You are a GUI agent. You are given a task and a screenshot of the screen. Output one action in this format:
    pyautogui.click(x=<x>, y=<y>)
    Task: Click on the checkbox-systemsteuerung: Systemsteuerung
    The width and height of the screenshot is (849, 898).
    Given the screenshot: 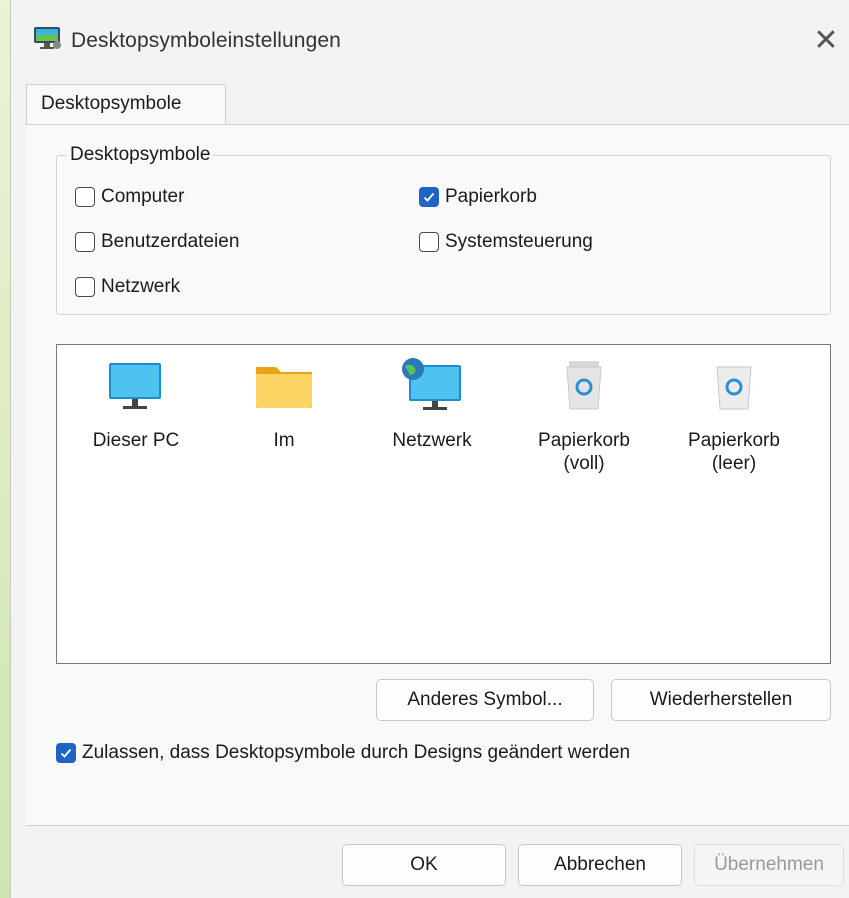 What is the action you would take?
    pyautogui.click(x=506, y=242)
    